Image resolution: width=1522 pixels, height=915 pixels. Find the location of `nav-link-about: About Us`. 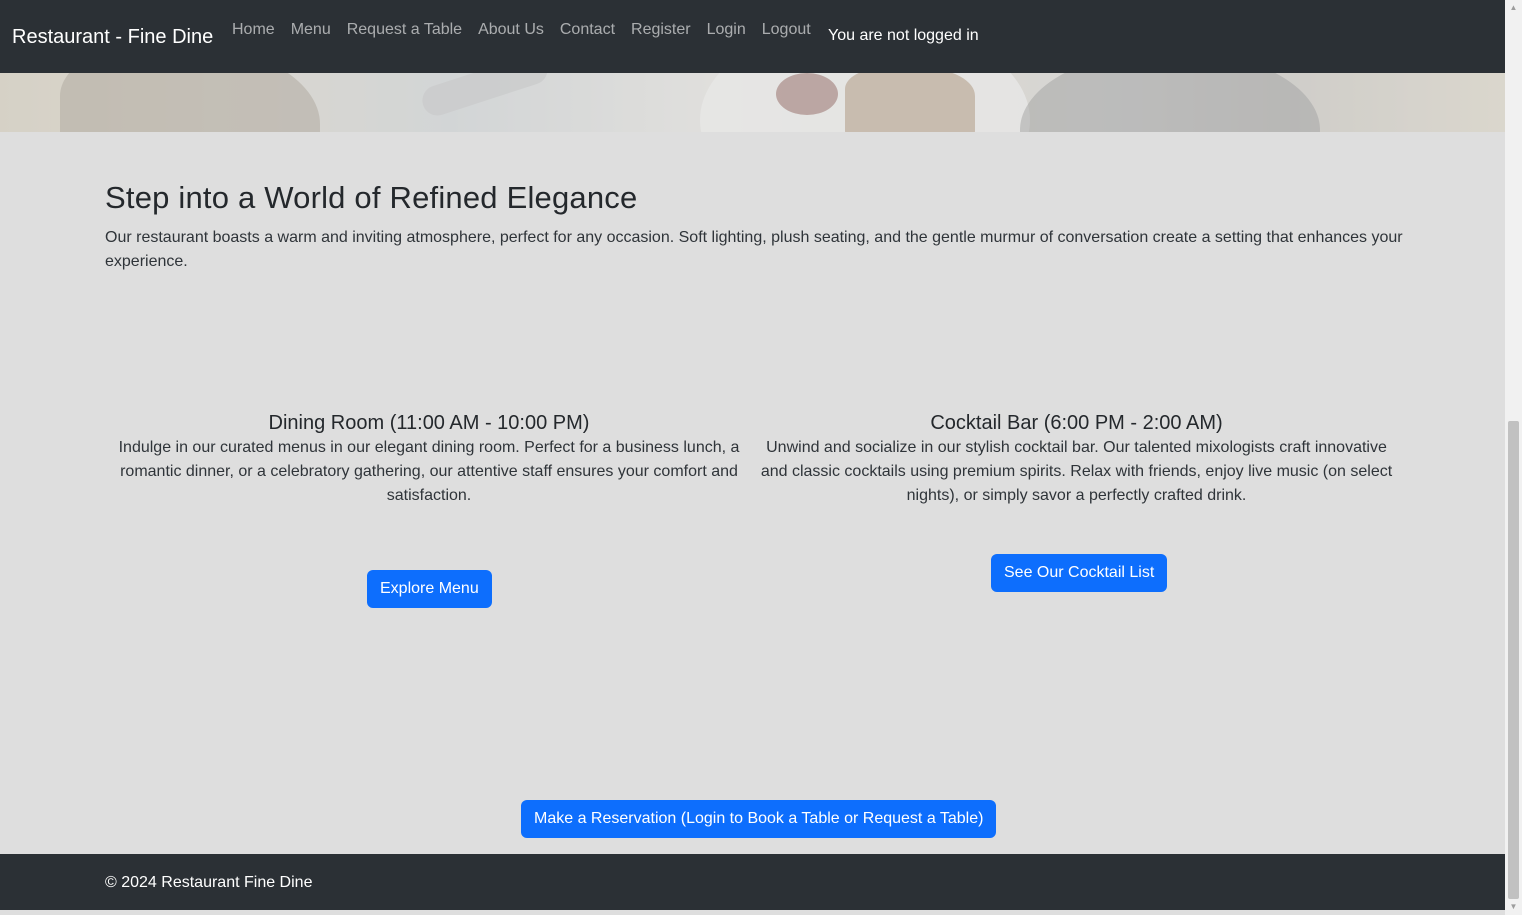

nav-link-about: About Us is located at coordinates (511, 30).